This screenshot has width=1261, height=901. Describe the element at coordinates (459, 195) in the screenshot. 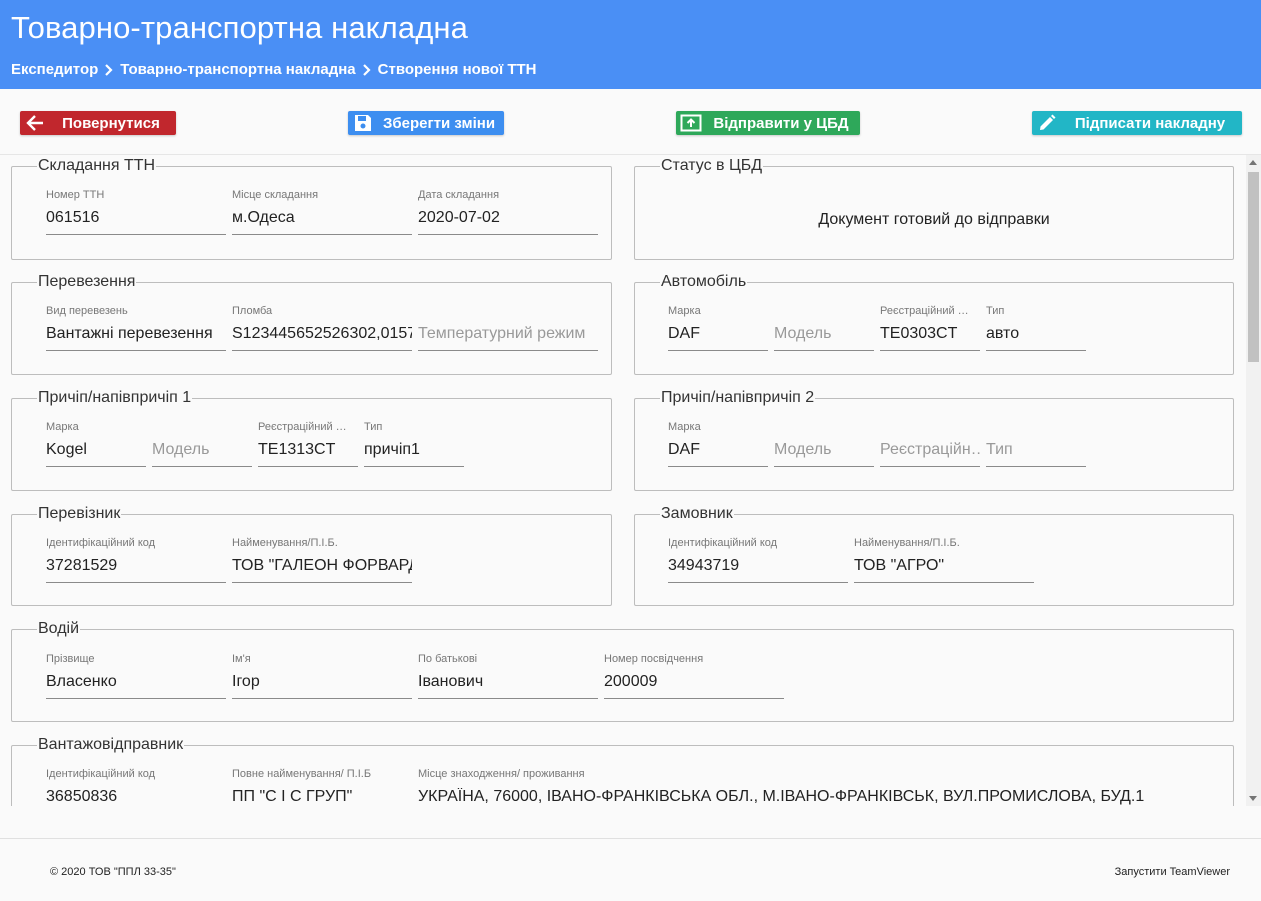

I see `composition-date-label: Дата складання` at that location.